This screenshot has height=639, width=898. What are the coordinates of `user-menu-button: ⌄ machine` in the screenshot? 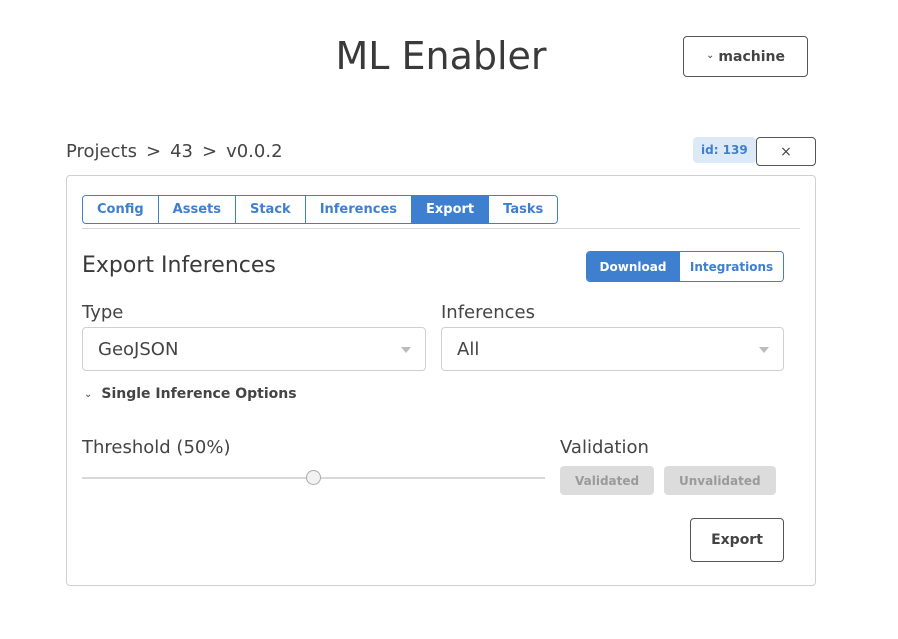 It's located at (745, 56).